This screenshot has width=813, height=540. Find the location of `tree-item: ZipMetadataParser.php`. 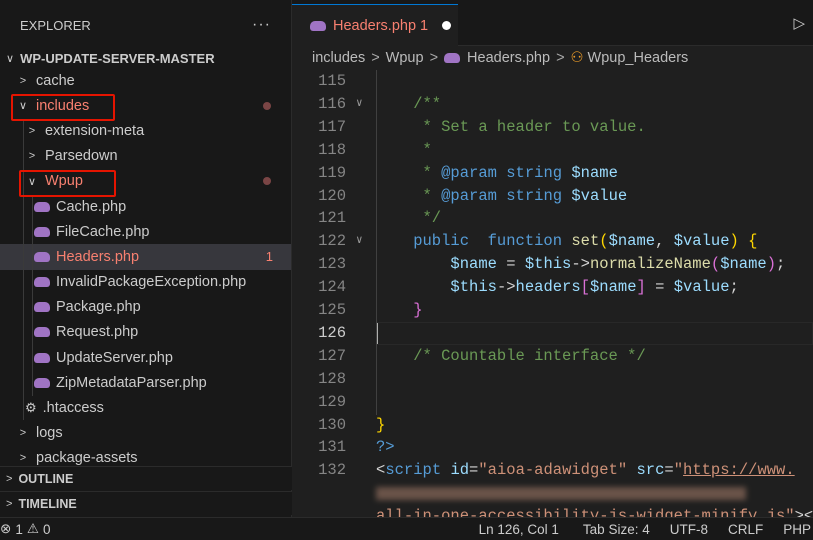

tree-item: ZipMetadataParser.php is located at coordinates (145, 382).